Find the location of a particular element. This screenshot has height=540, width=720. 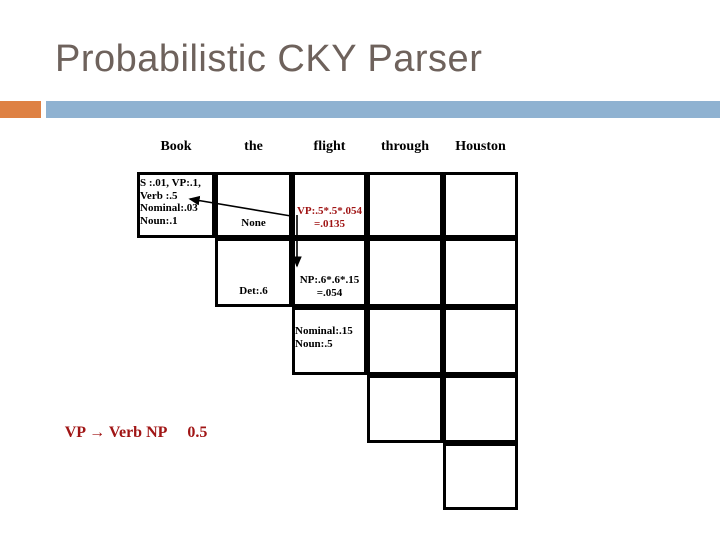

chart-cell-text-r1-c2: NP:.6*.6*.15 =.054 is located at coordinates (329, 286).